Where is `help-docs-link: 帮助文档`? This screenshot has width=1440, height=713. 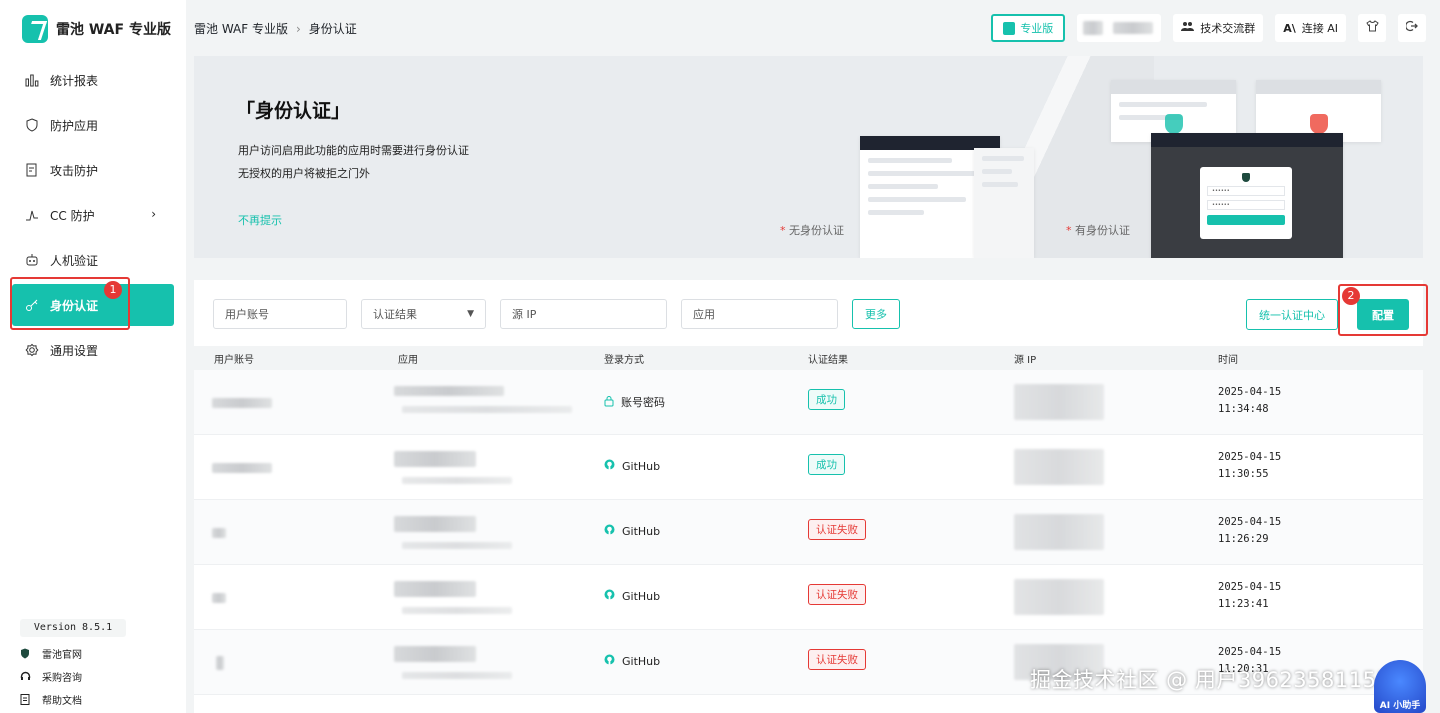
help-docs-link: 帮助文档 is located at coordinates (50, 699).